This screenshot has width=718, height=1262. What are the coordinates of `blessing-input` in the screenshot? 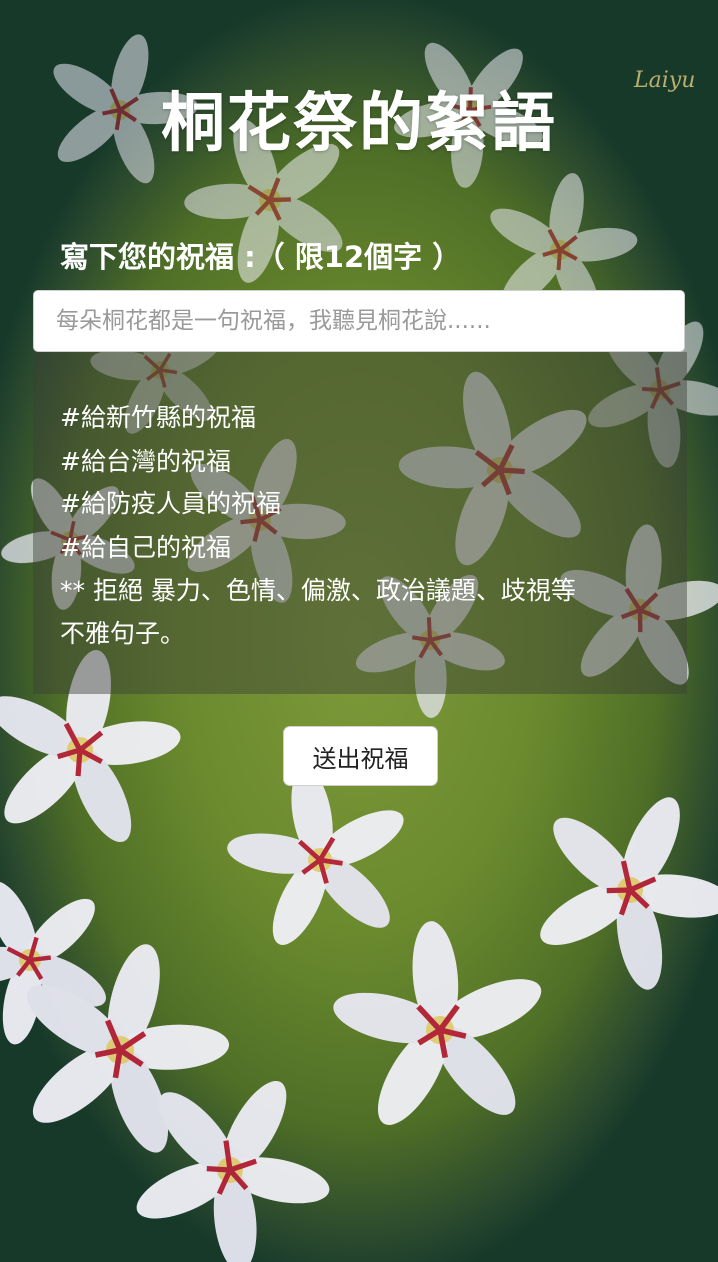 It's located at (359, 321).